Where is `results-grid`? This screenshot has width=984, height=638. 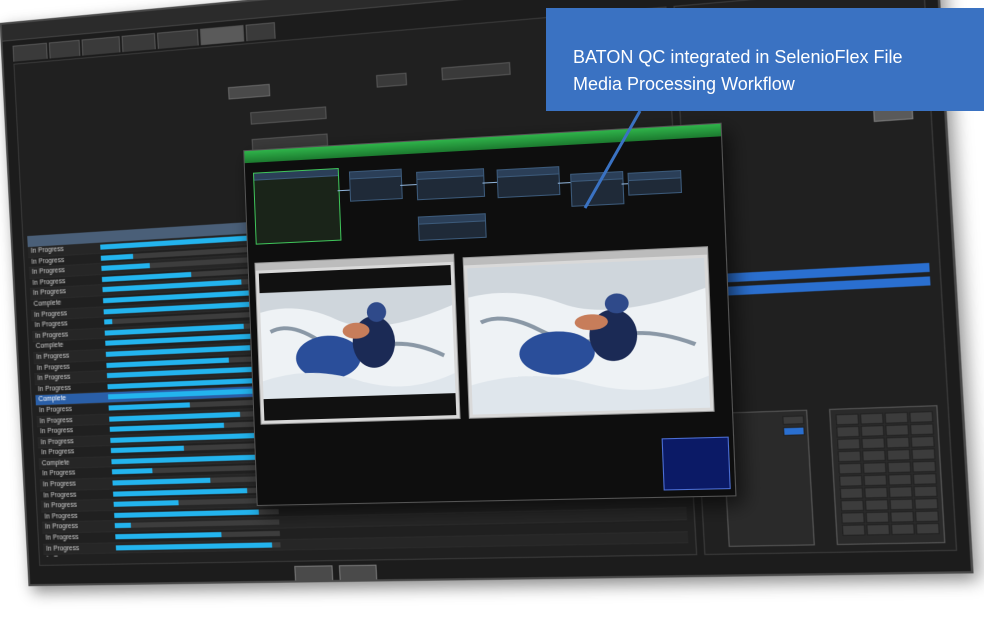 results-grid is located at coordinates (887, 475).